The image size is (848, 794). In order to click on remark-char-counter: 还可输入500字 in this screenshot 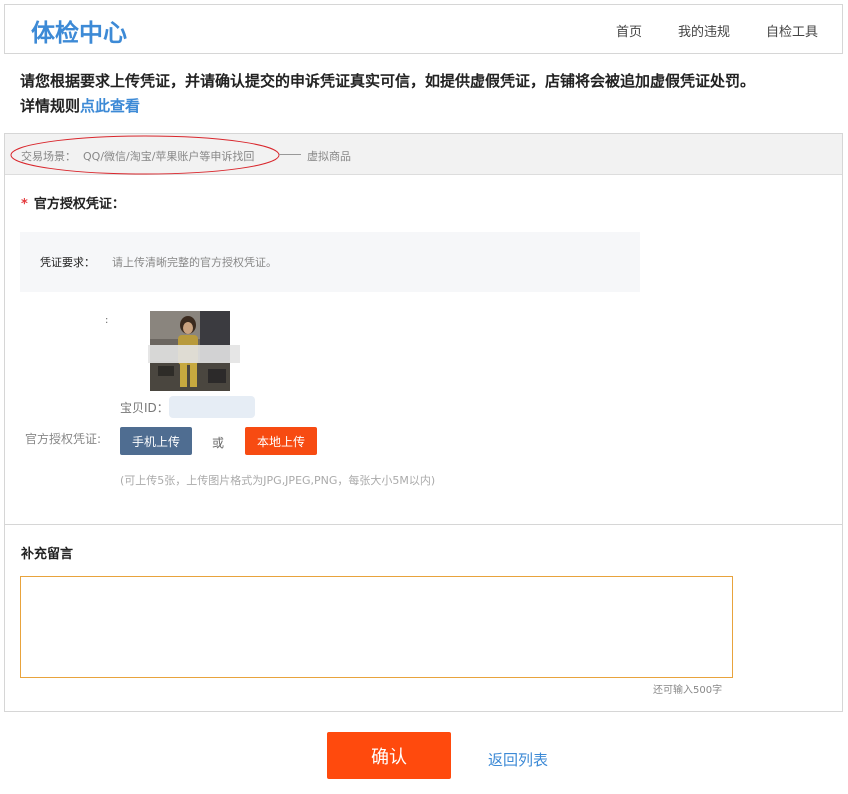, I will do `click(688, 690)`.